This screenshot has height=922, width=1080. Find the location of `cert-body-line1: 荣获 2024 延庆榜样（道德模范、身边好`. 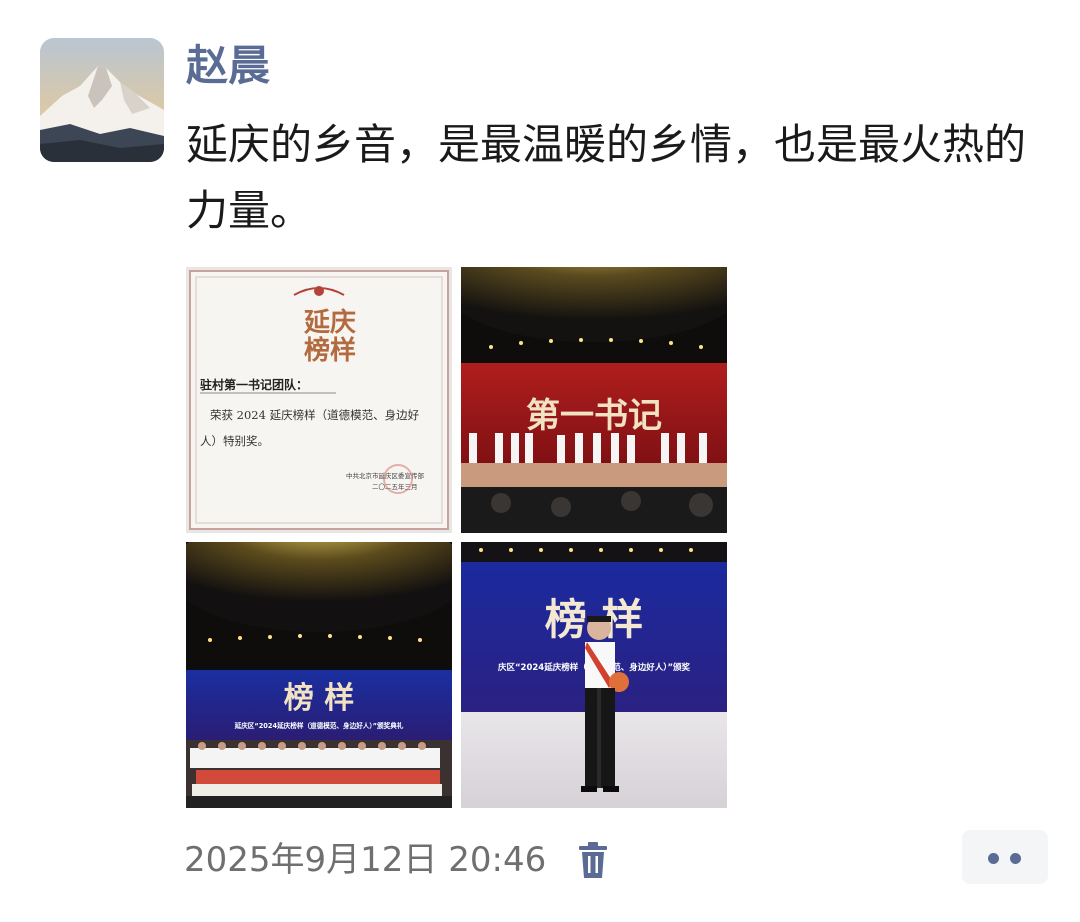

cert-body-line1: 荣获 2024 延庆榜样（道德模范、身边好 is located at coordinates (315, 415).